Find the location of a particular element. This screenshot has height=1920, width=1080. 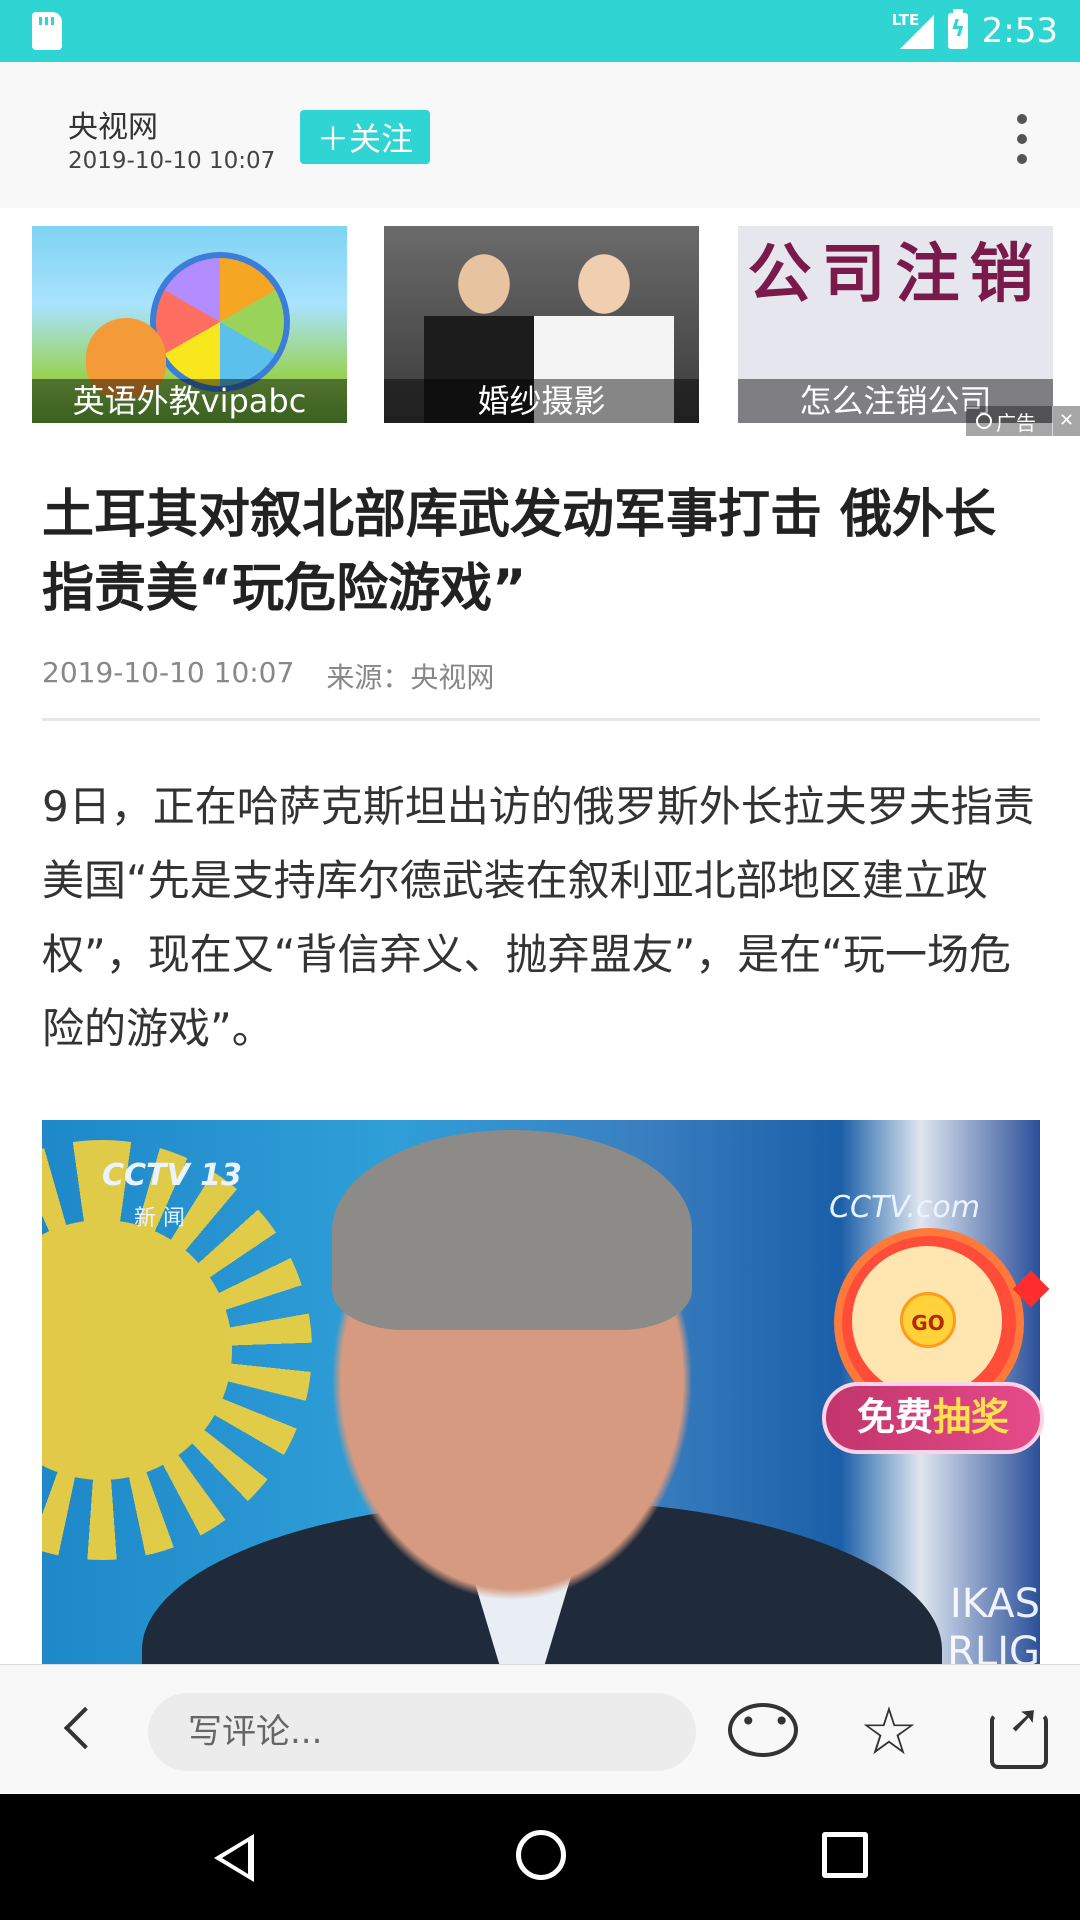

sd-card-icon is located at coordinates (47, 31).